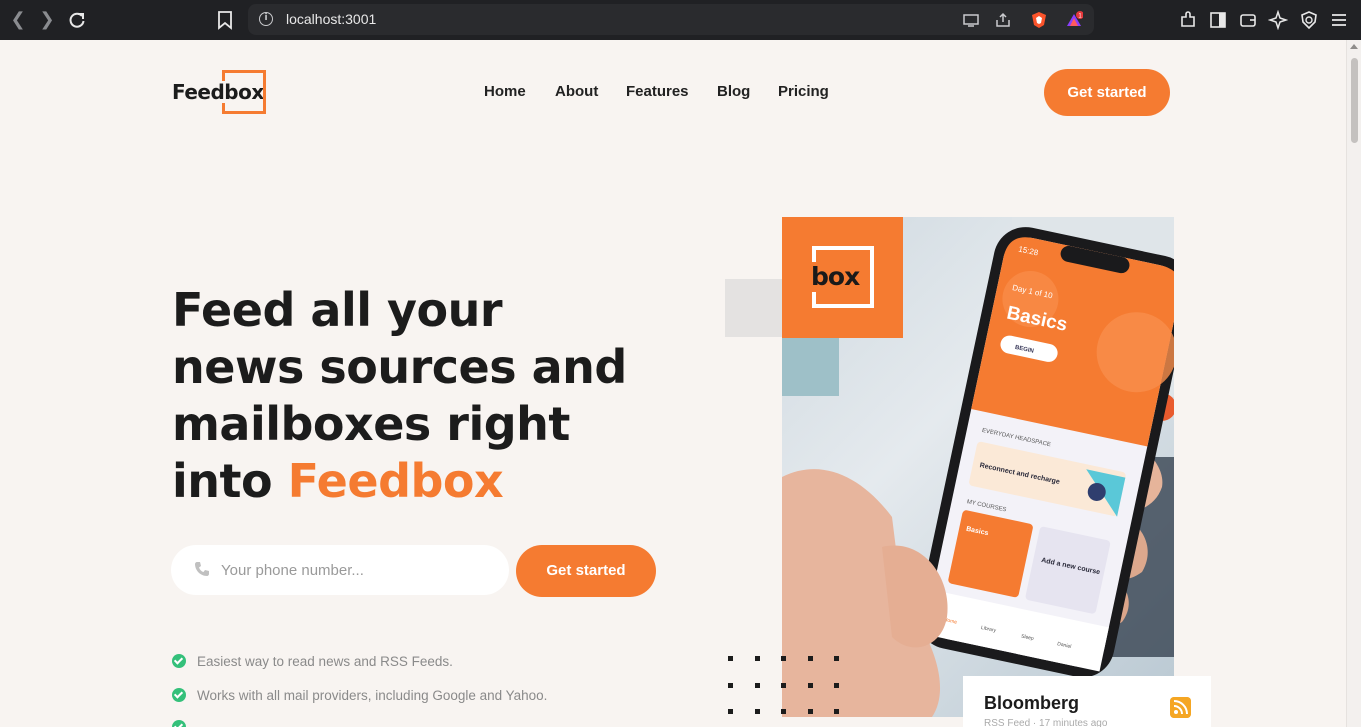 The image size is (1361, 727). What do you see at coordinates (371, 424) in the screenshot?
I see `hero-title-line: mailboxes right` at bounding box center [371, 424].